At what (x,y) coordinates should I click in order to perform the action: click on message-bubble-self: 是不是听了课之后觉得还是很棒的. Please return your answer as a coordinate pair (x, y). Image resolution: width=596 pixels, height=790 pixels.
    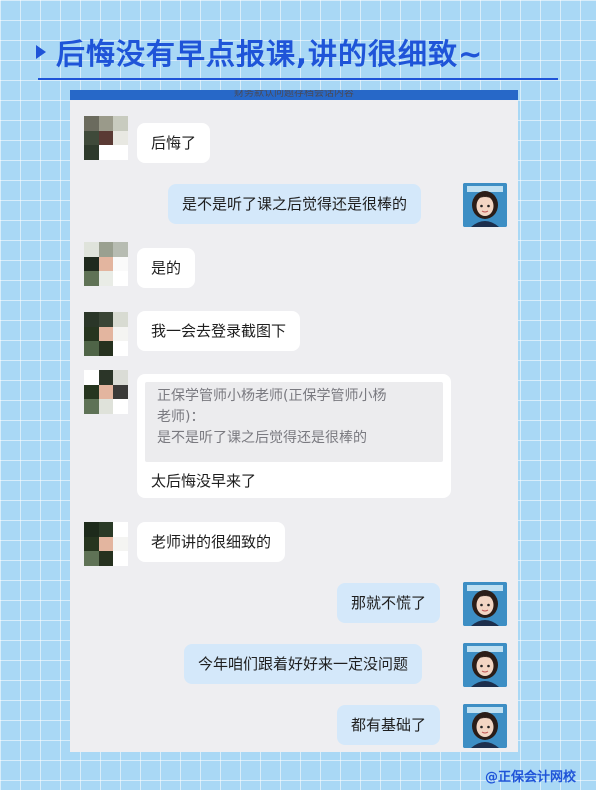
    Looking at the image, I should click on (295, 204).